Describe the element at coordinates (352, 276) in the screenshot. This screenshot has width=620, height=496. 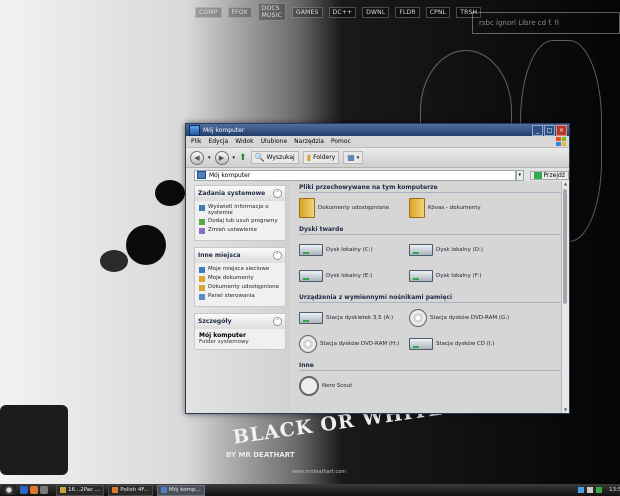
I see `drive-item: Dysk lokalny (E:)` at that location.